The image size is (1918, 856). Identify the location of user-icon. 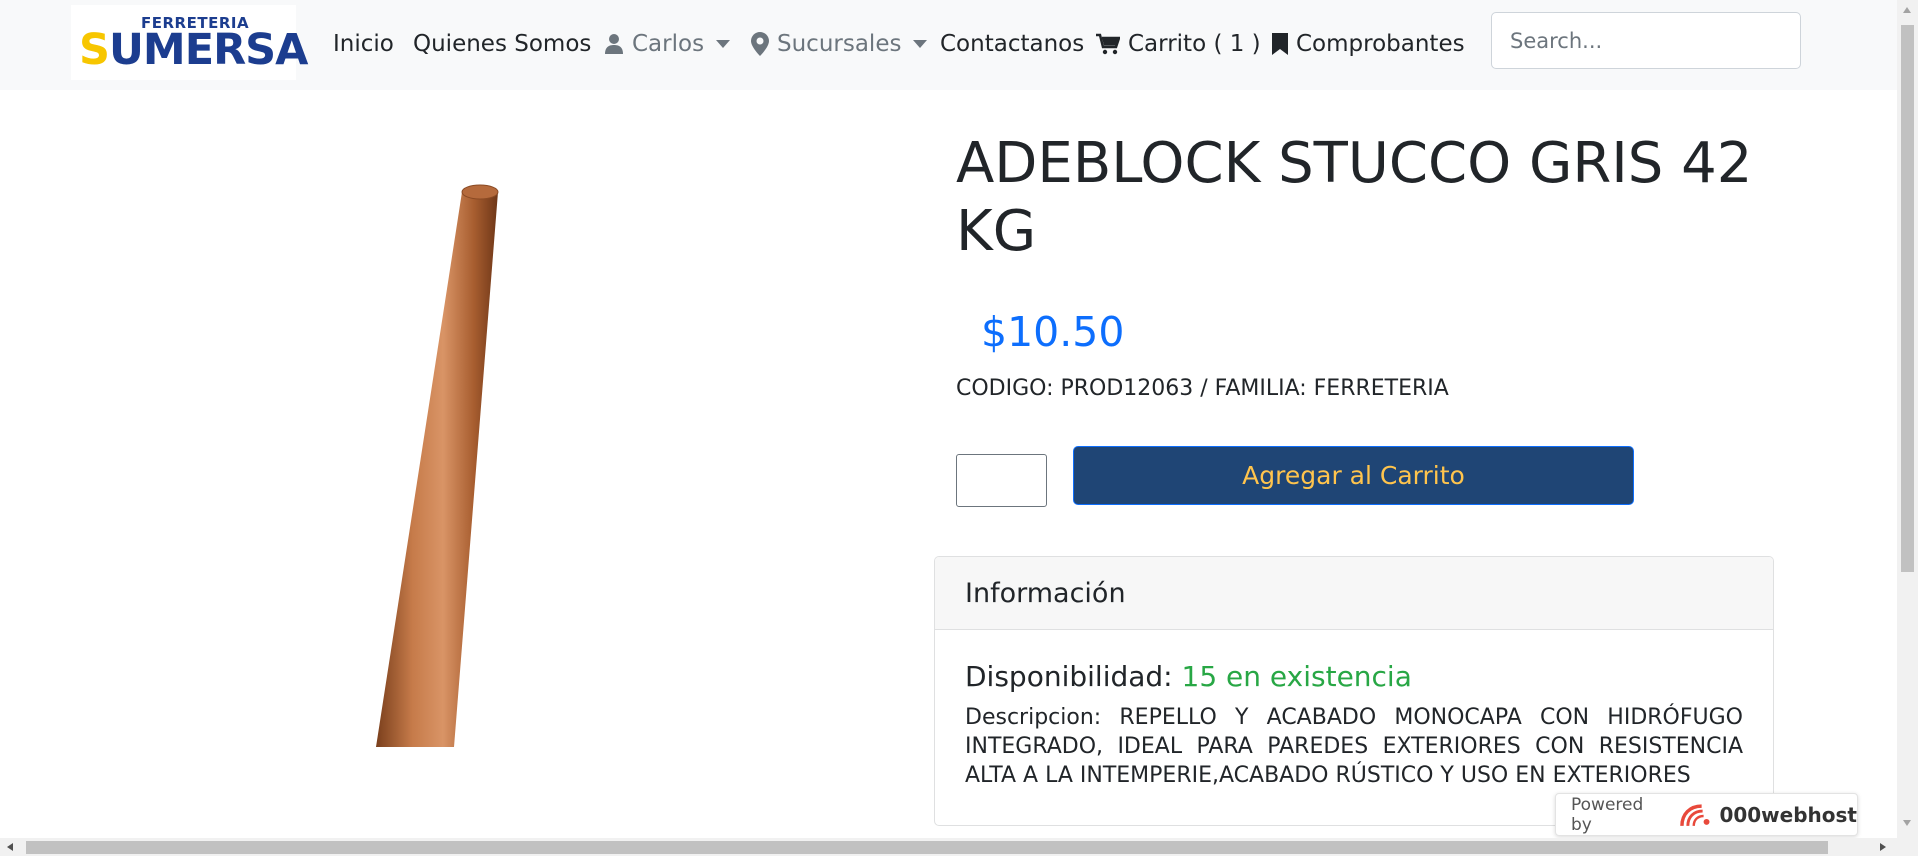
(614, 44).